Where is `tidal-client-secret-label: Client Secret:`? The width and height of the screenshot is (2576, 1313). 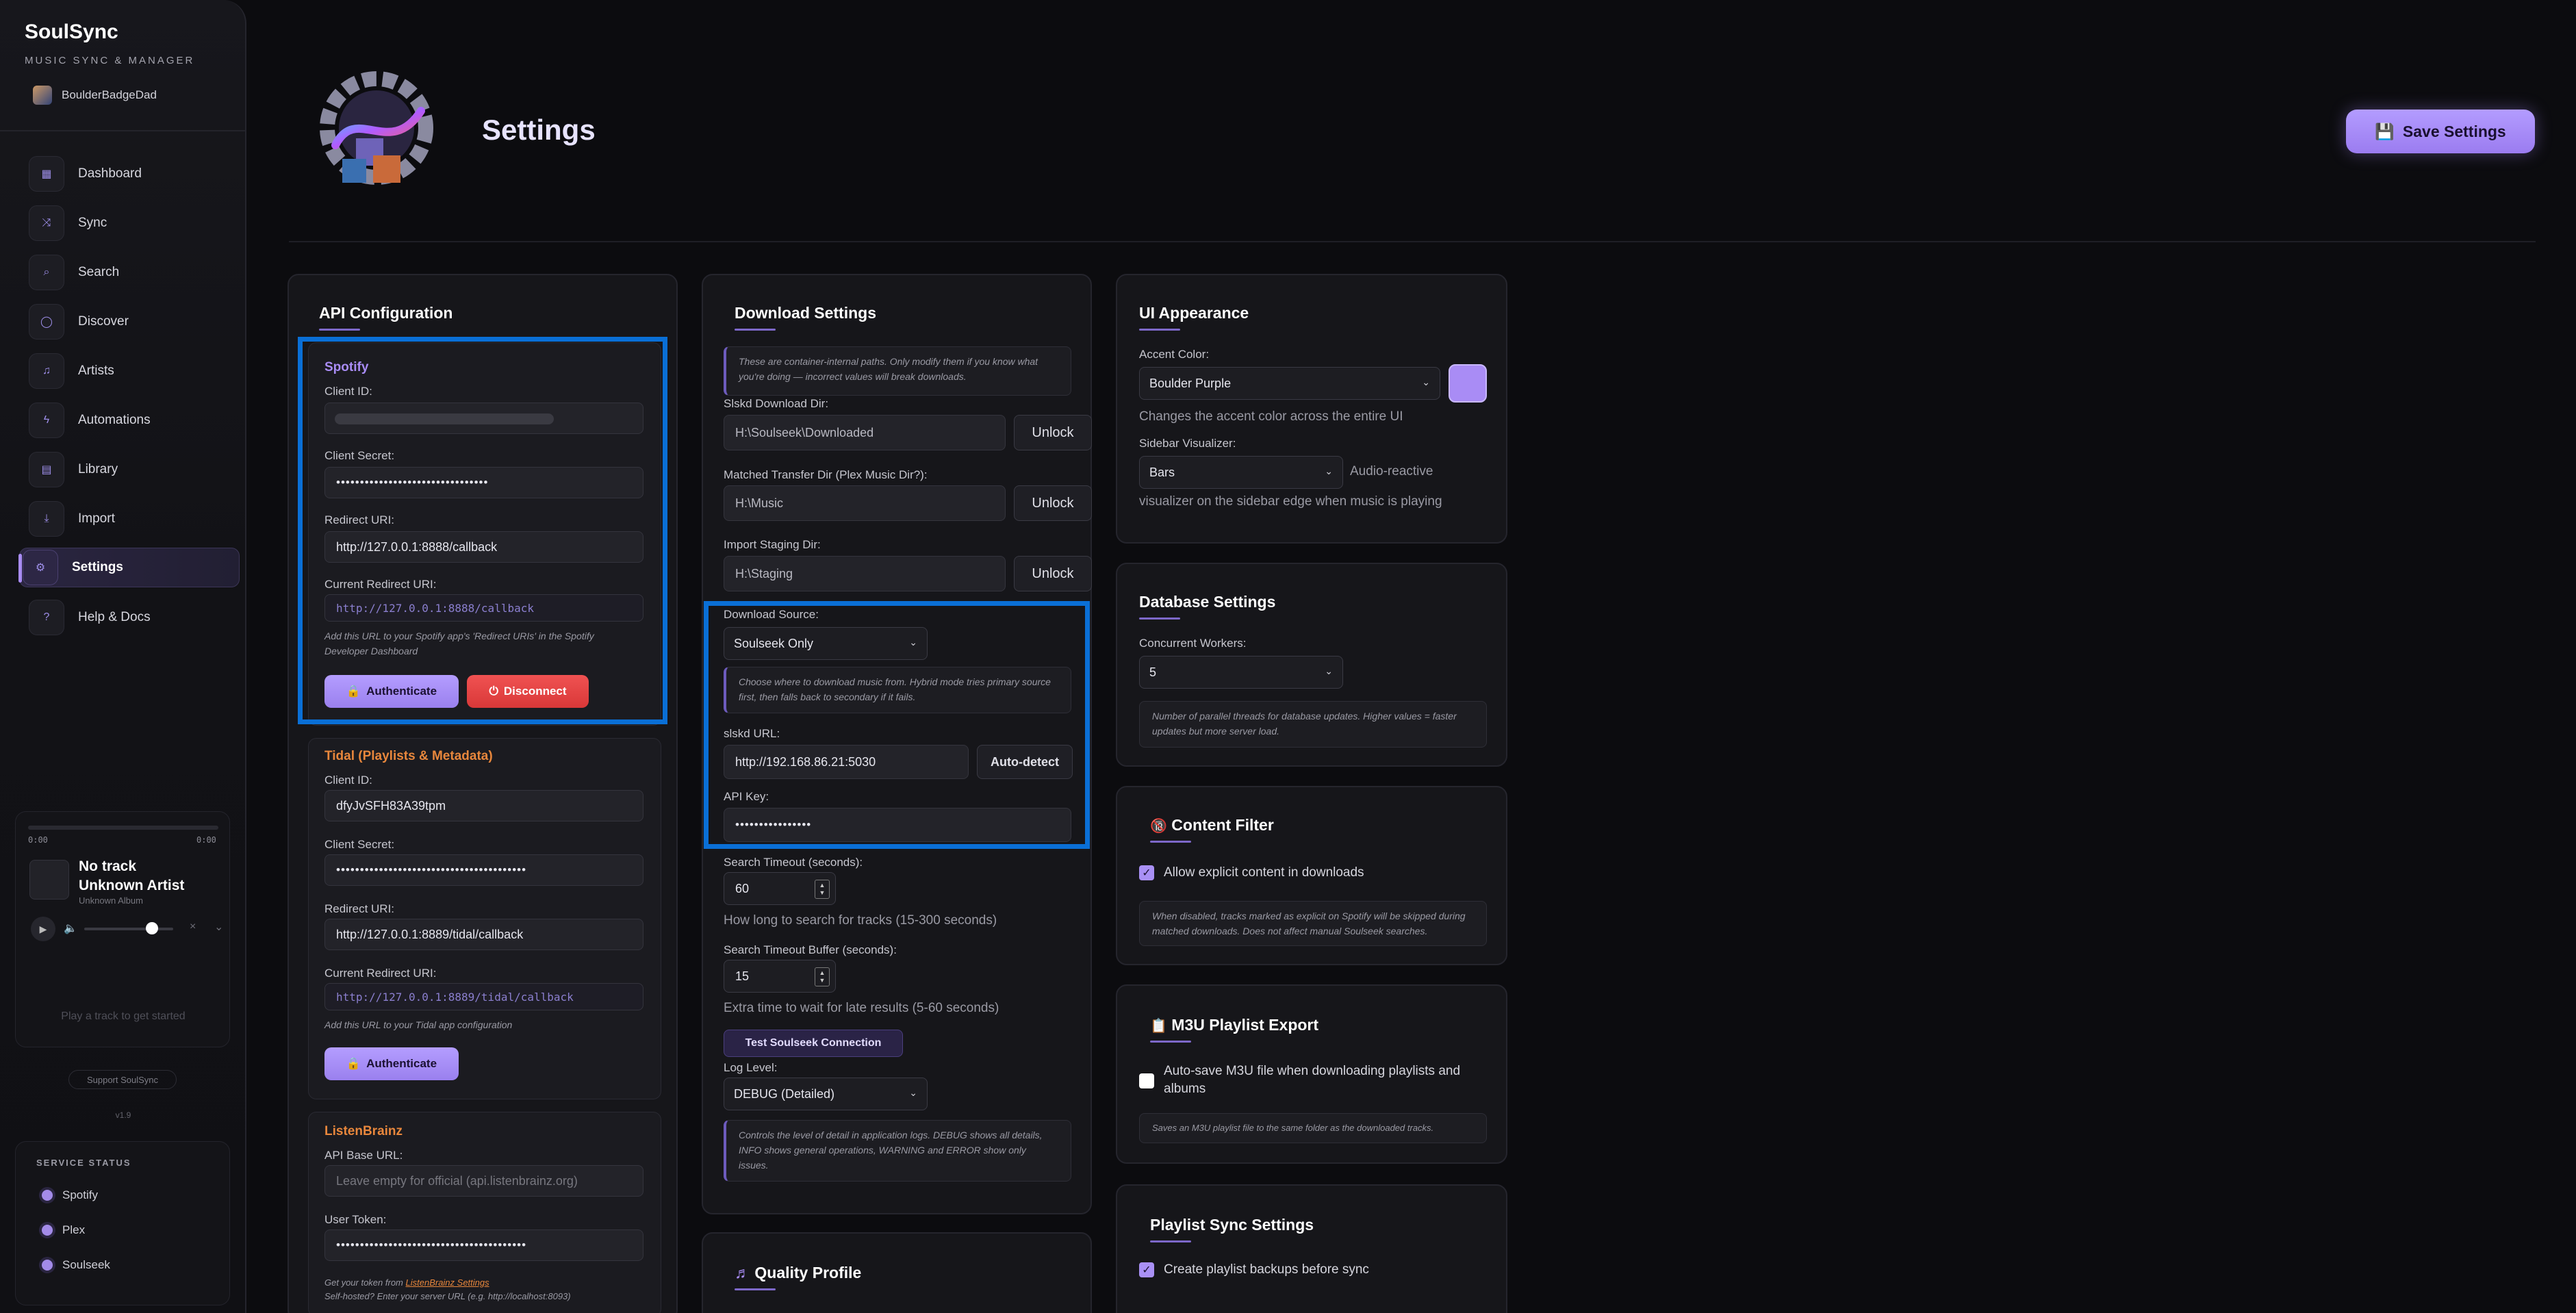 tidal-client-secret-label: Client Secret: is located at coordinates (360, 844).